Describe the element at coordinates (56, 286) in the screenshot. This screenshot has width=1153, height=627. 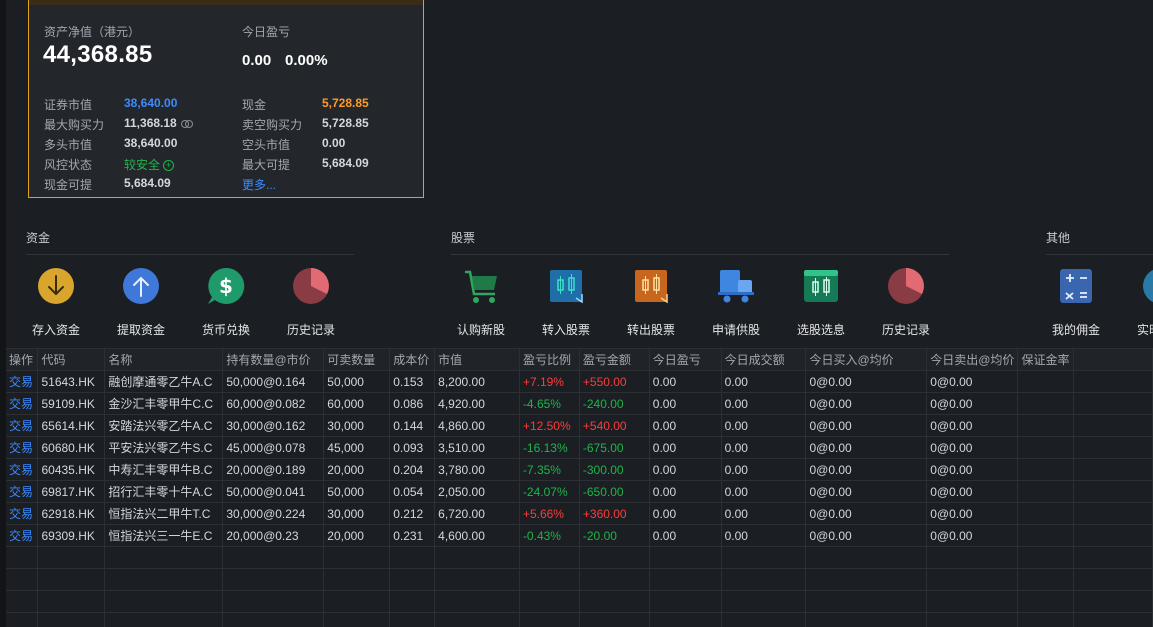
I see `deposit-icon` at that location.